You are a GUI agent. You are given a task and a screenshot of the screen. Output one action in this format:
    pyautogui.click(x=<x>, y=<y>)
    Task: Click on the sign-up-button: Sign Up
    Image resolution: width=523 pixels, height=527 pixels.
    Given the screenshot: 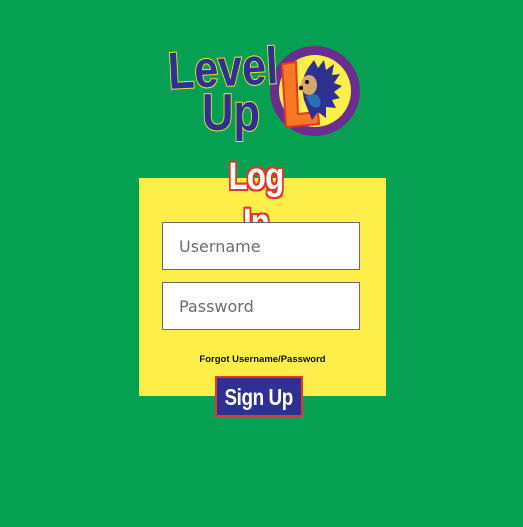 What is the action you would take?
    pyautogui.click(x=259, y=396)
    